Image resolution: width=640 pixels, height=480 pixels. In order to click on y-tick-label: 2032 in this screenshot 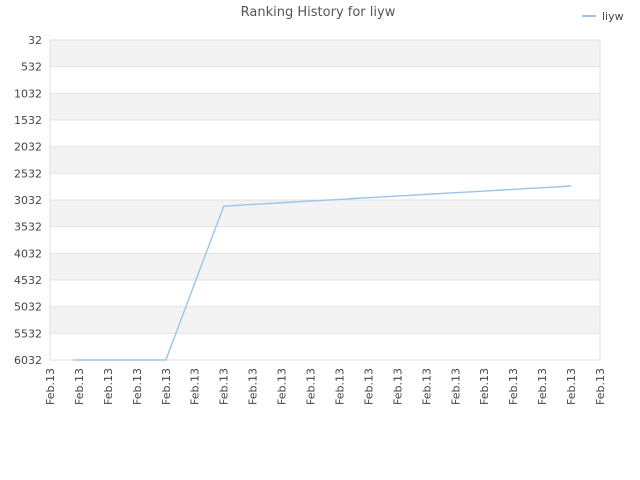, I will do `click(28, 147)`.